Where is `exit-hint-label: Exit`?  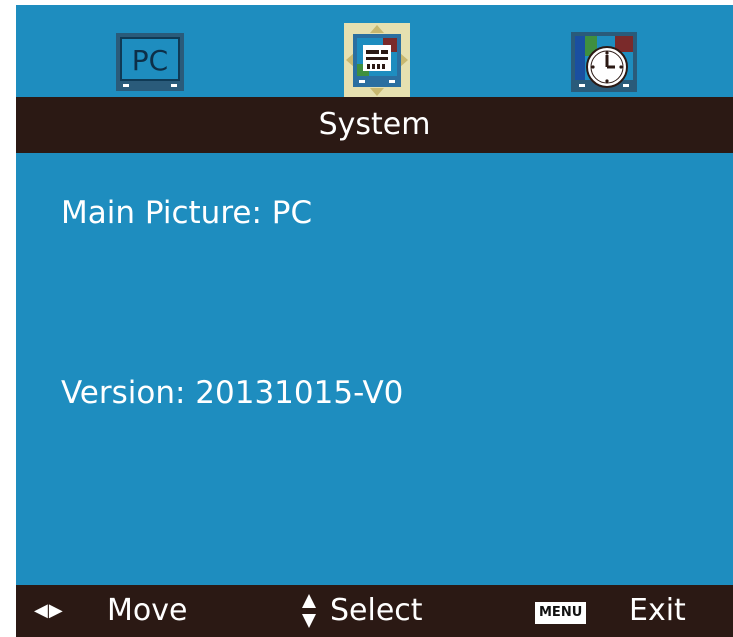
exit-hint-label: Exit is located at coordinates (657, 610).